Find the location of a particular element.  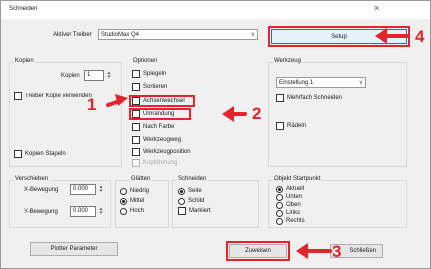

arrow-3-head is located at coordinates (302, 251).